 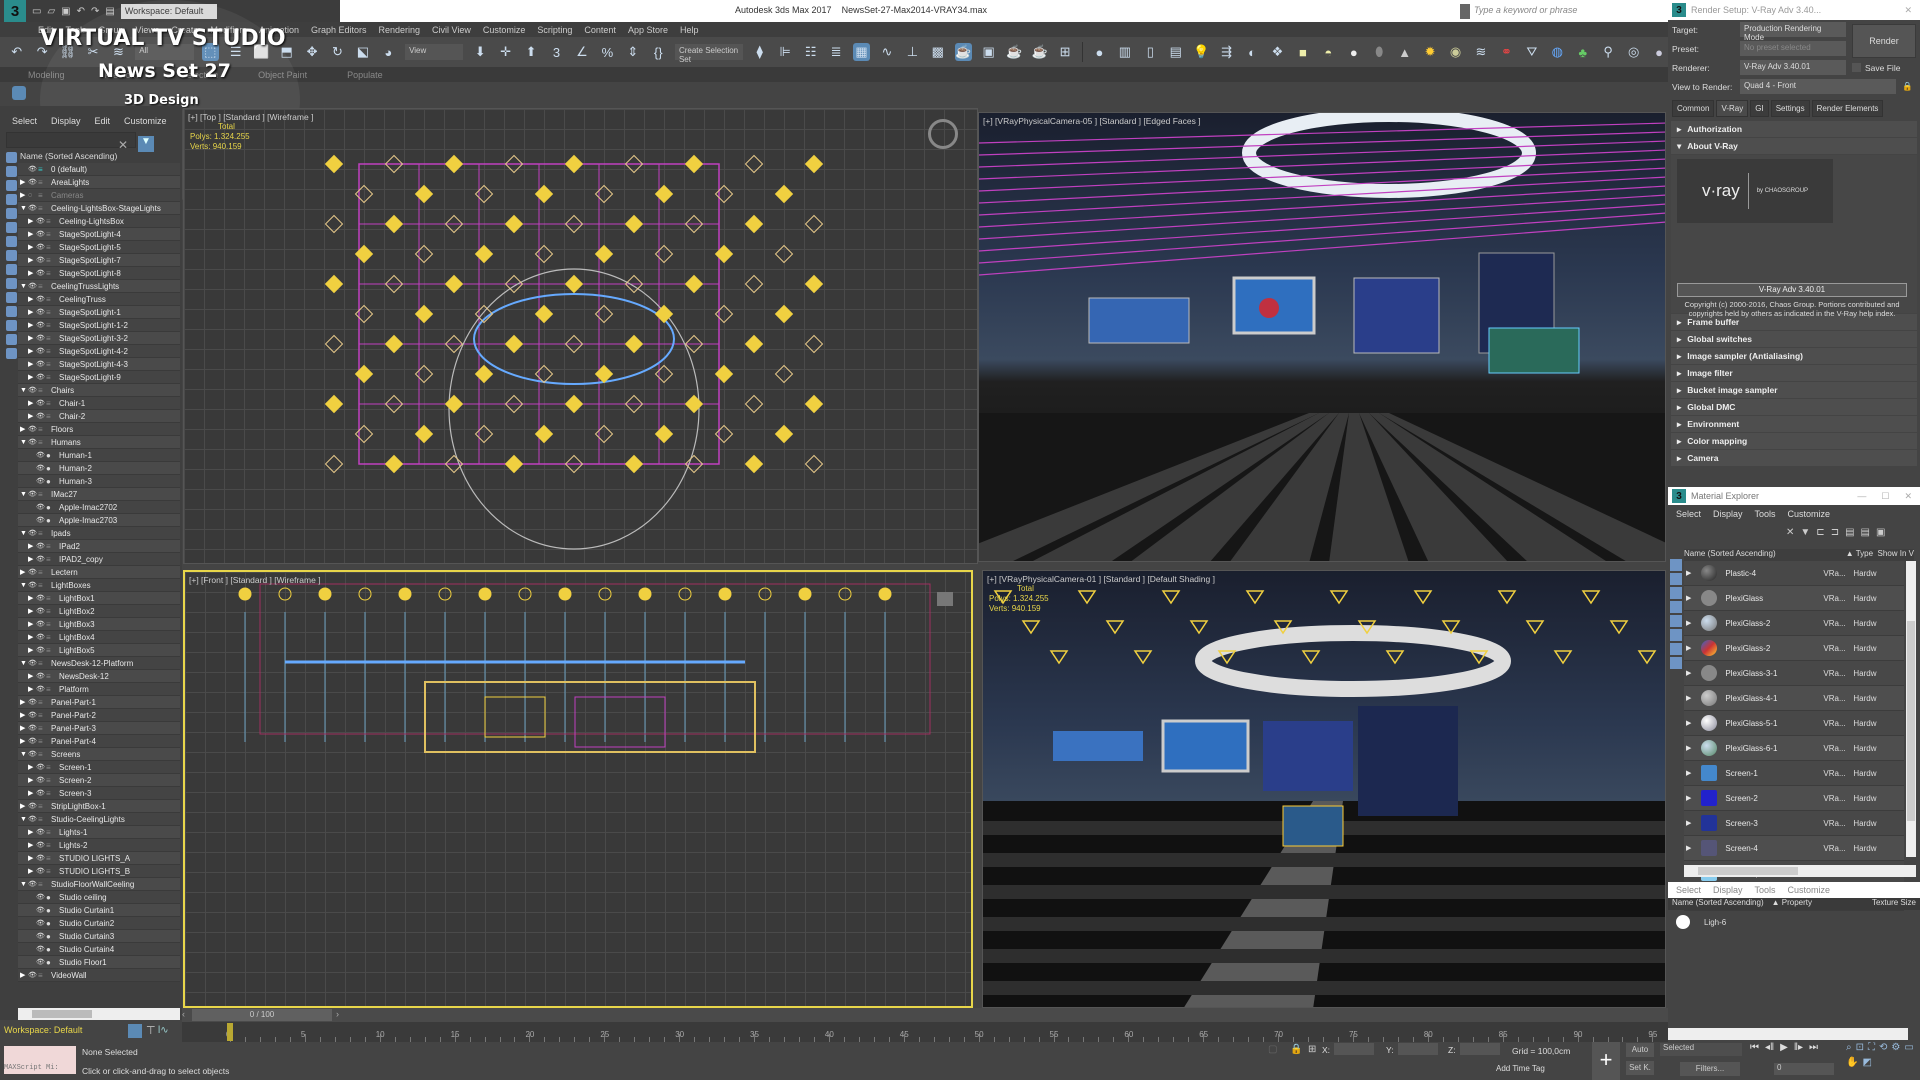 What do you see at coordinates (11, 325) in the screenshot?
I see `display-all-icon` at bounding box center [11, 325].